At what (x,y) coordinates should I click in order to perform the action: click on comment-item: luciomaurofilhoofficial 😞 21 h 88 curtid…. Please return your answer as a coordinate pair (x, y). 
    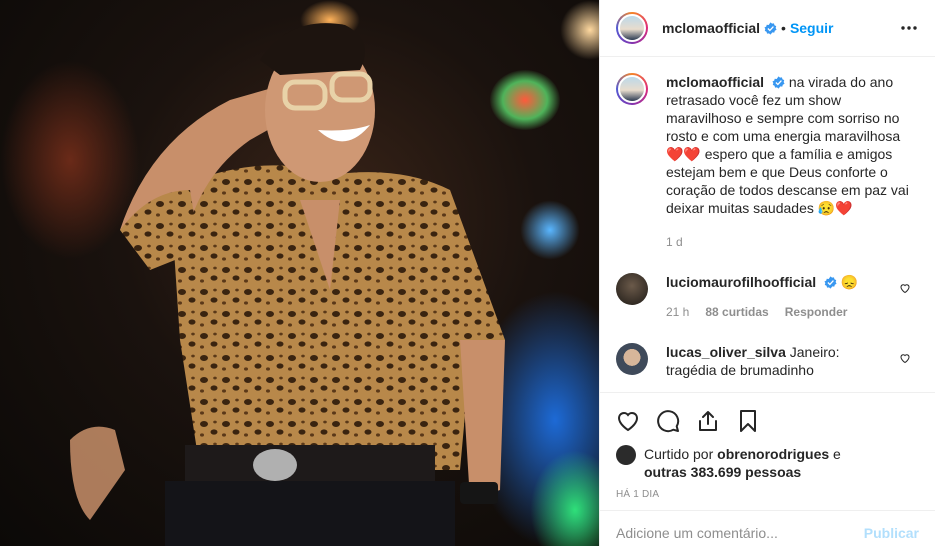
    Looking at the image, I should click on (767, 297).